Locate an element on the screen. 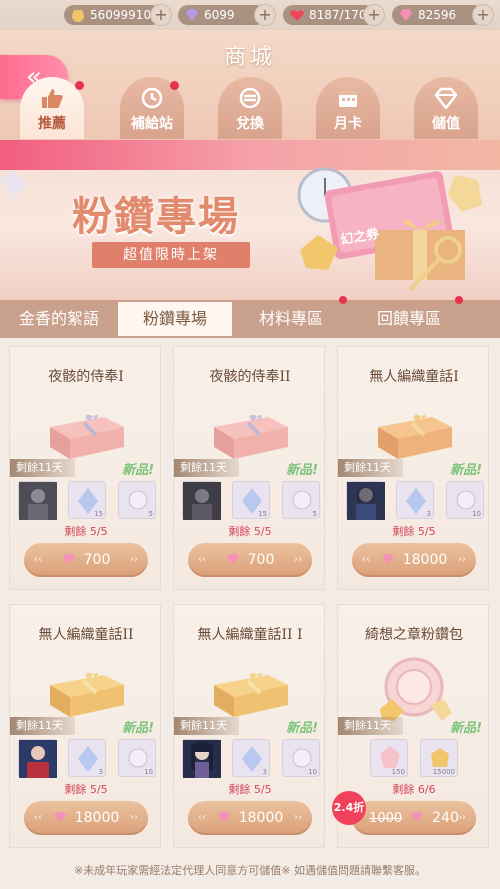 Image resolution: width=500 pixels, height=889 pixels. pink-gem-item: 150 is located at coordinates (389, 758).